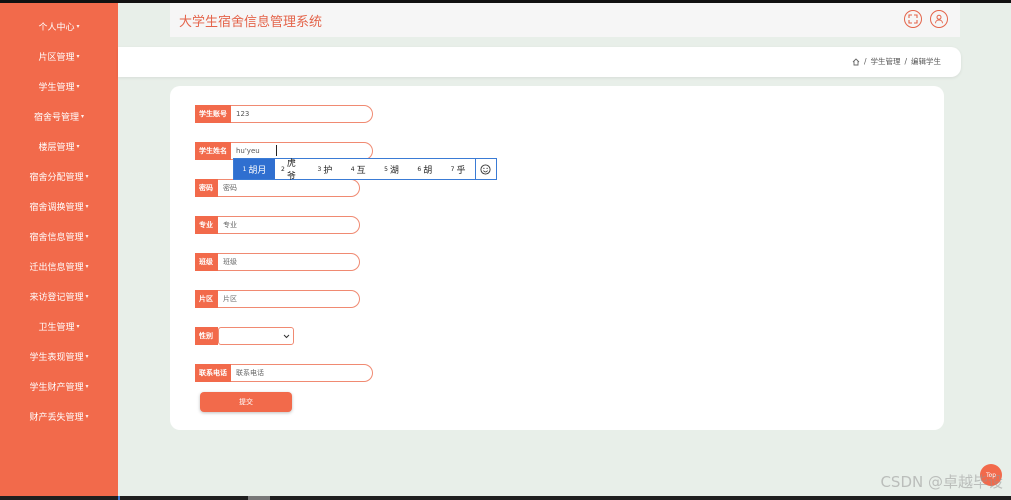 This screenshot has height=500, width=1011. I want to click on sidebar-item-move-out: 迁出信息管理 ▾, so click(59, 266).